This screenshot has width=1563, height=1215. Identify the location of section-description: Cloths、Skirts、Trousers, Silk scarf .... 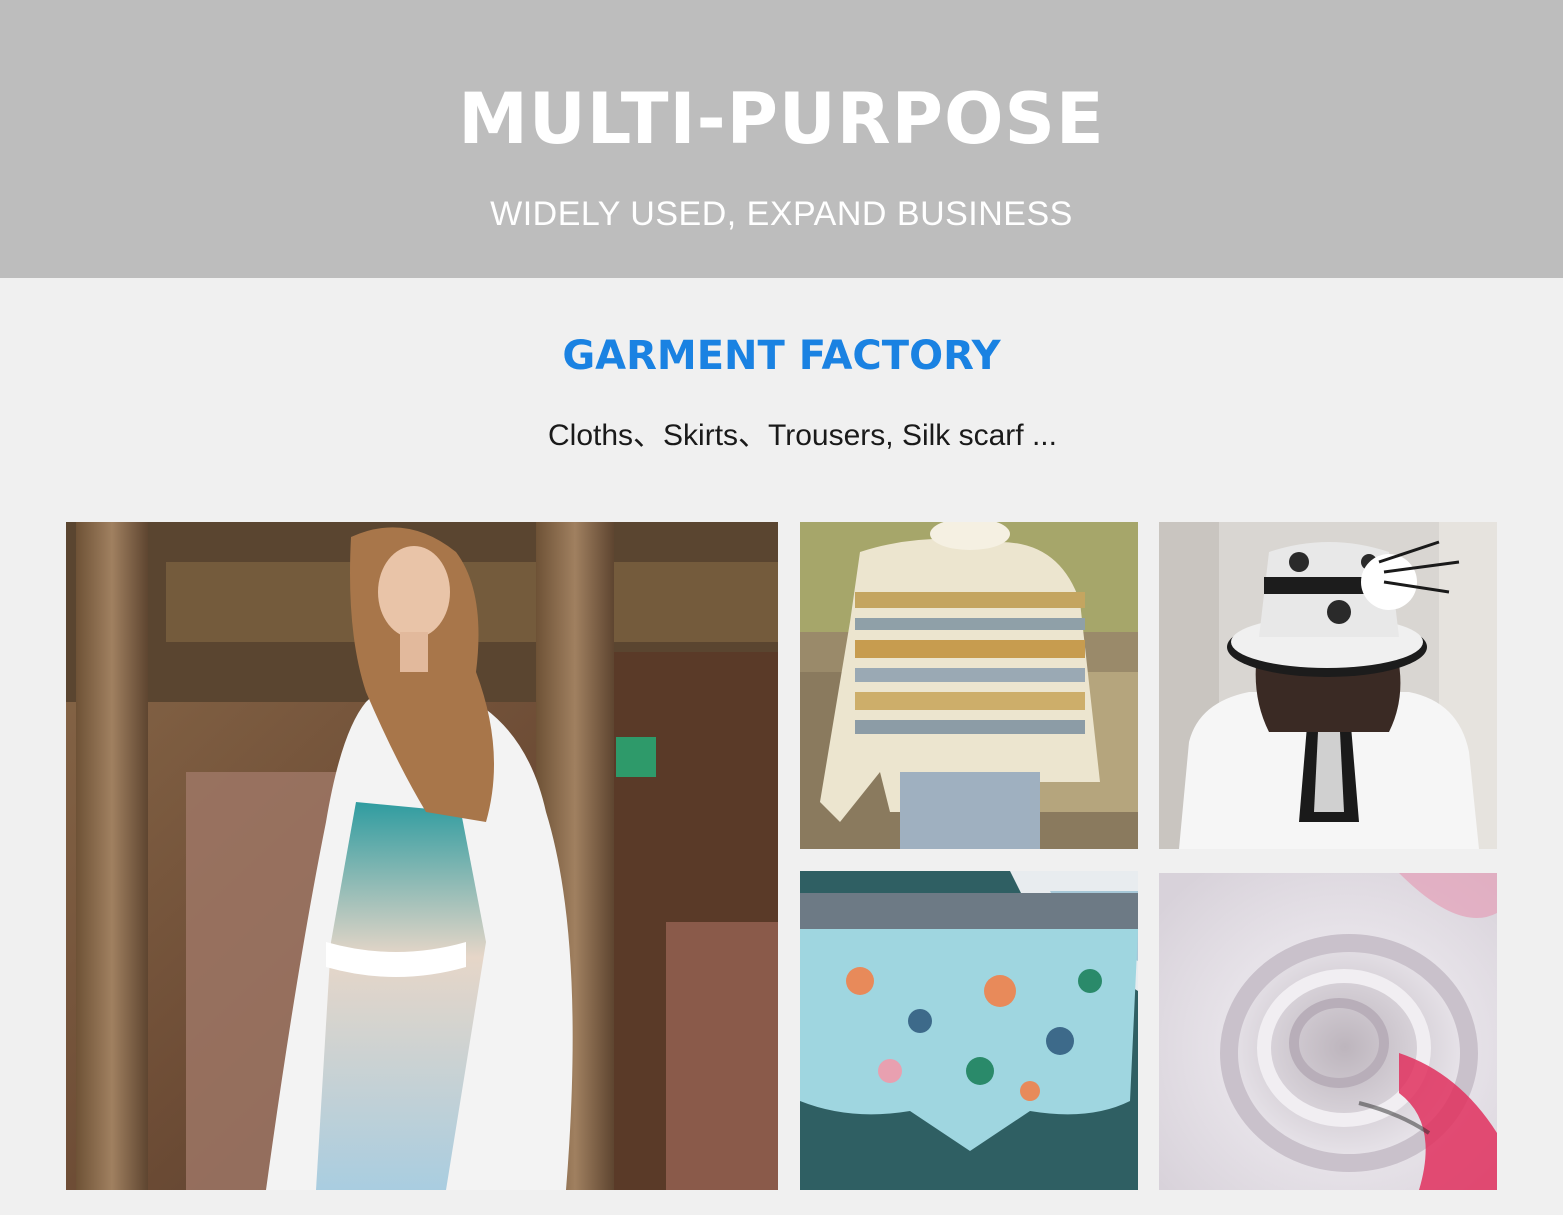
(802, 435).